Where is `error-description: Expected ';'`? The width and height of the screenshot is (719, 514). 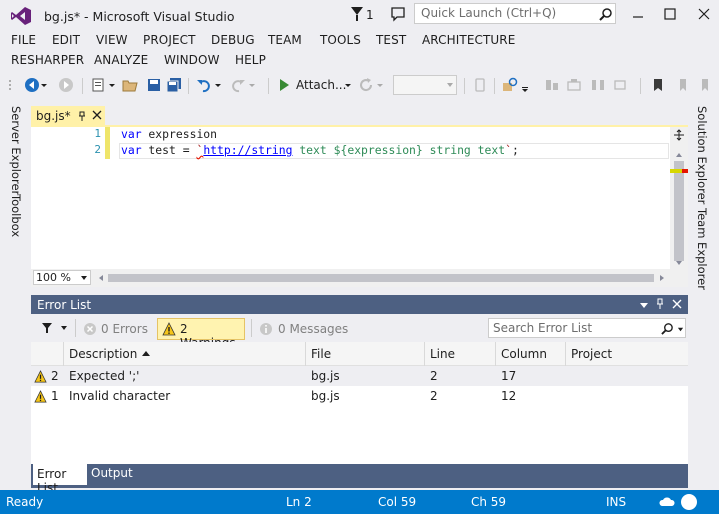 error-description: Expected ';' is located at coordinates (104, 376).